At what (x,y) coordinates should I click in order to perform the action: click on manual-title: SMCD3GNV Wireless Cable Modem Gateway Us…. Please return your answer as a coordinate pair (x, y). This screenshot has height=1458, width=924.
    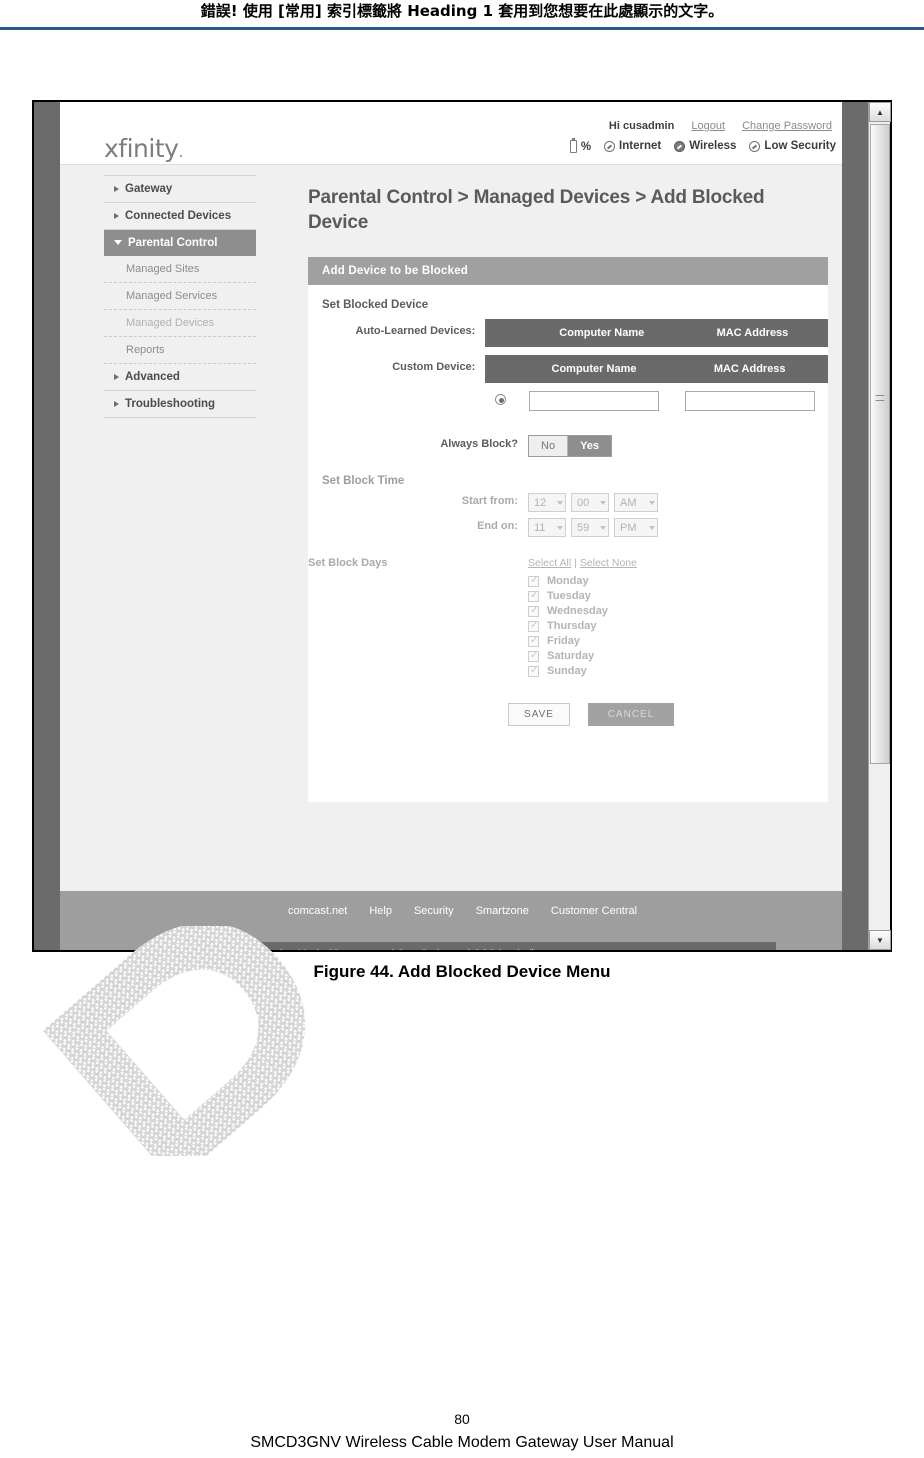
    Looking at the image, I should click on (462, 1442).